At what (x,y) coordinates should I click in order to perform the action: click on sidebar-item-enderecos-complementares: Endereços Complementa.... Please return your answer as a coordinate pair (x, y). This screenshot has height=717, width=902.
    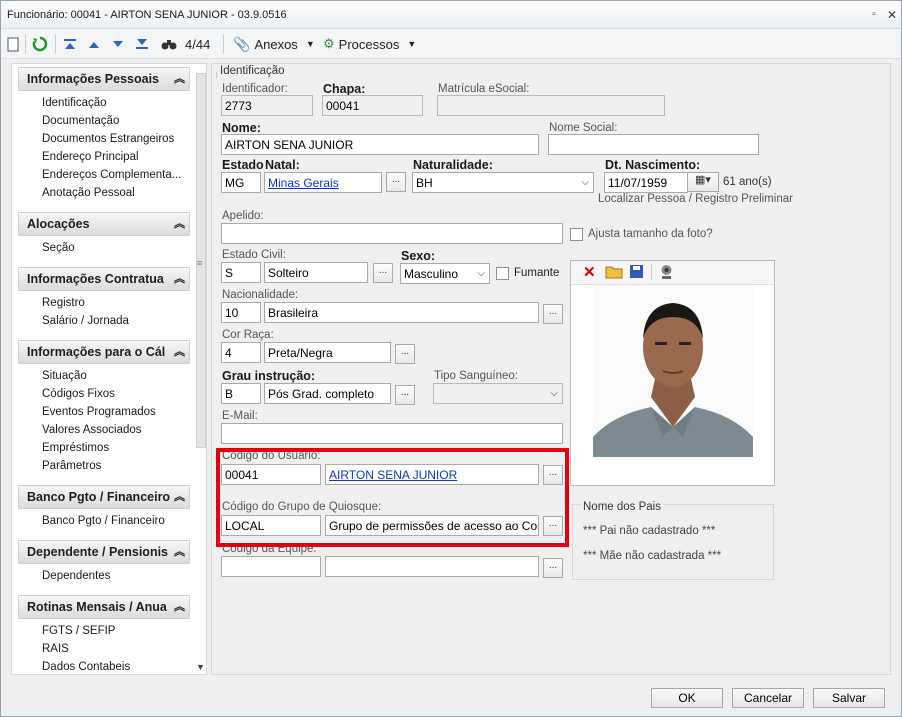
    Looking at the image, I should click on (111, 175).